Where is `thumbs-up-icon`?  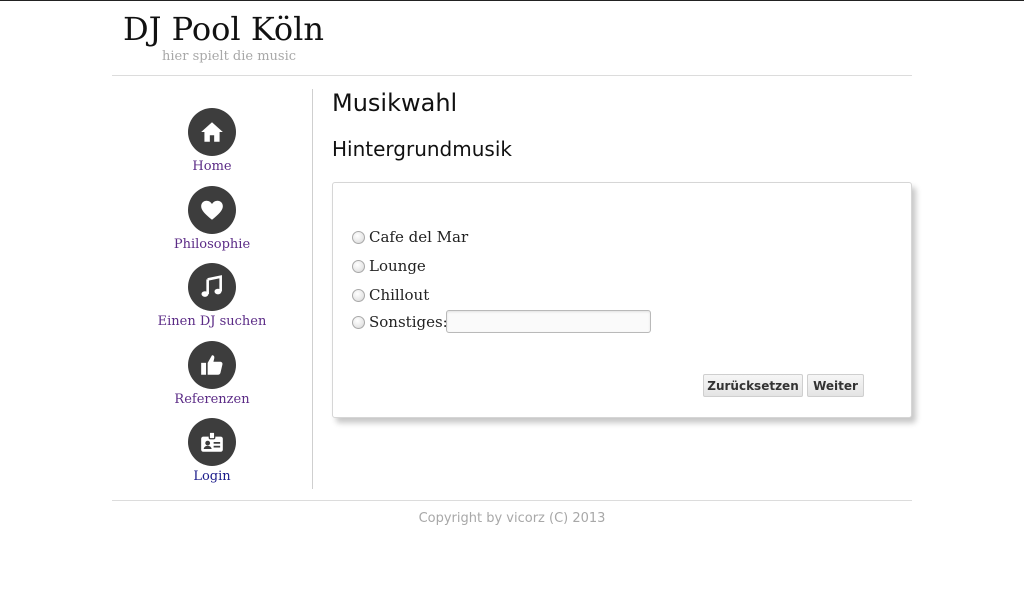
thumbs-up-icon is located at coordinates (212, 365).